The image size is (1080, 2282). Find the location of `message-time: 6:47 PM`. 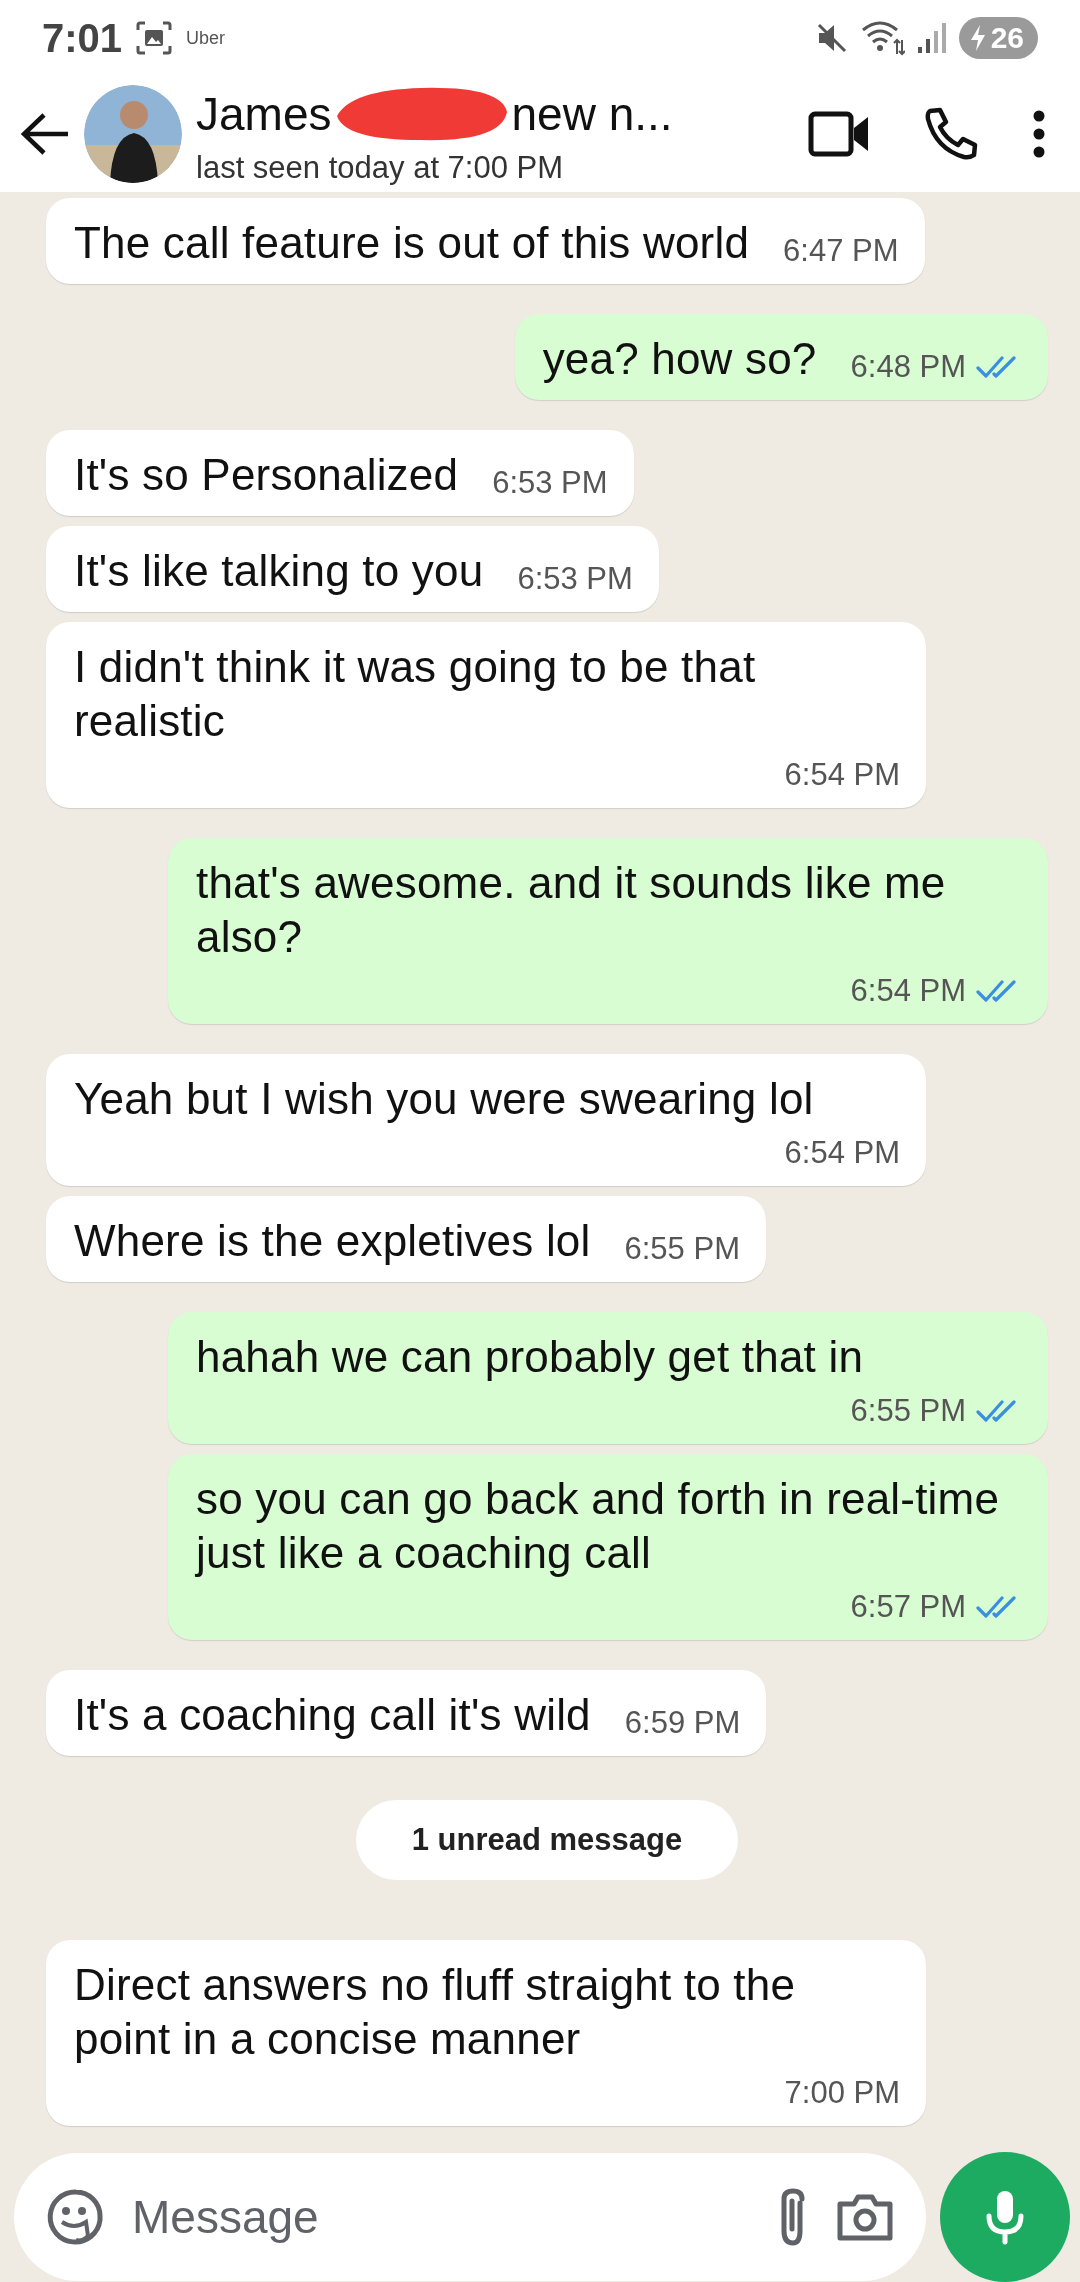

message-time: 6:47 PM is located at coordinates (841, 251).